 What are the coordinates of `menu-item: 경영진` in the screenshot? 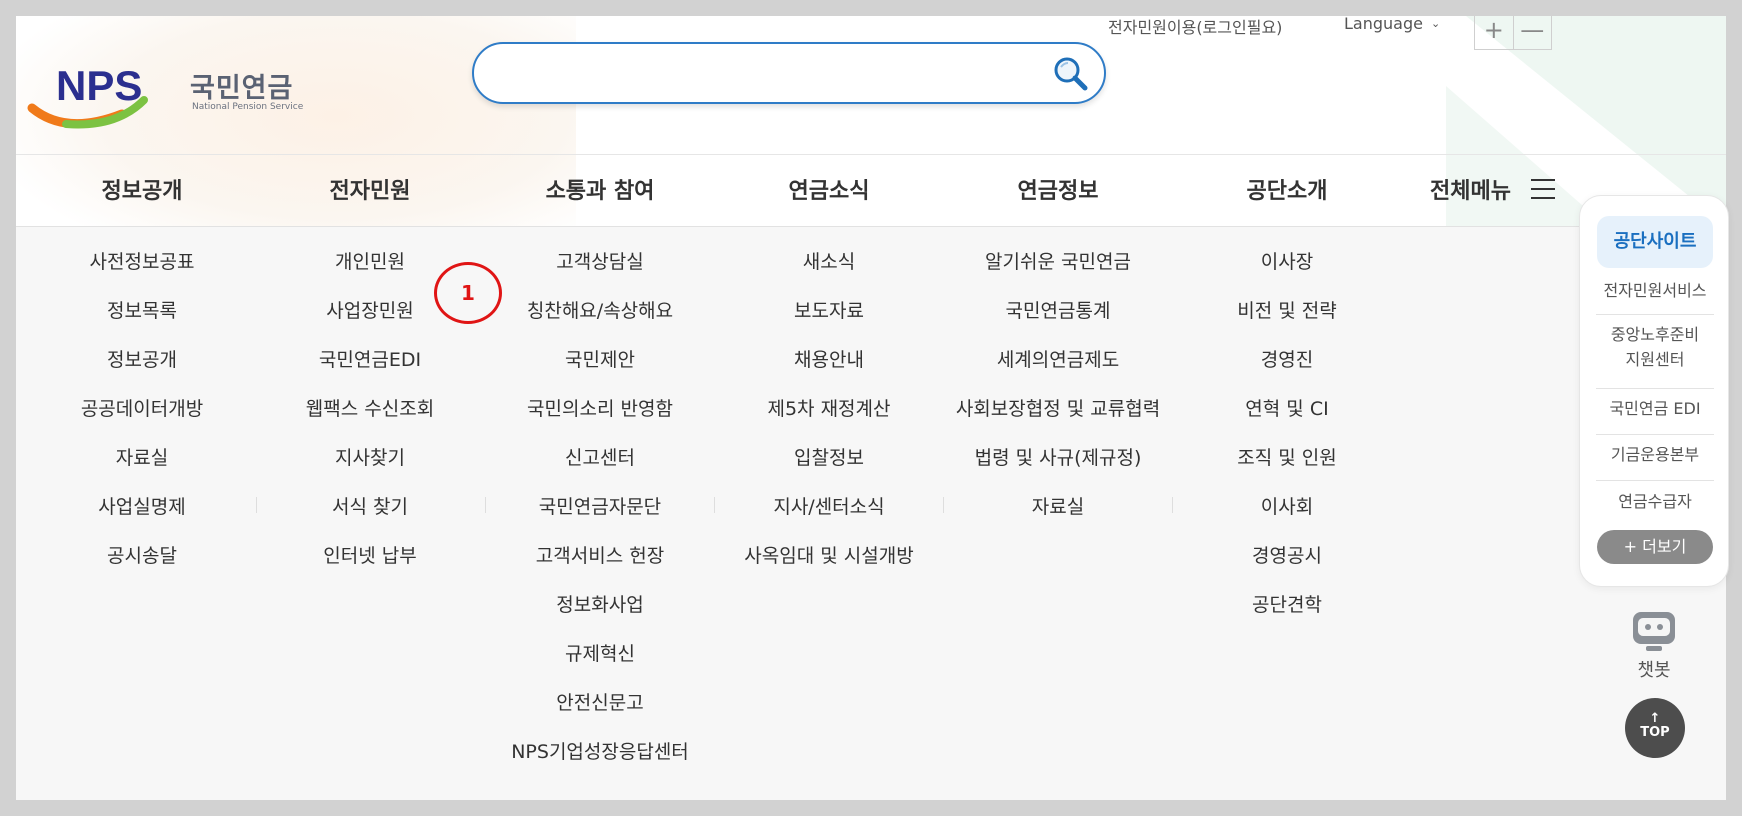 It's located at (1287, 369).